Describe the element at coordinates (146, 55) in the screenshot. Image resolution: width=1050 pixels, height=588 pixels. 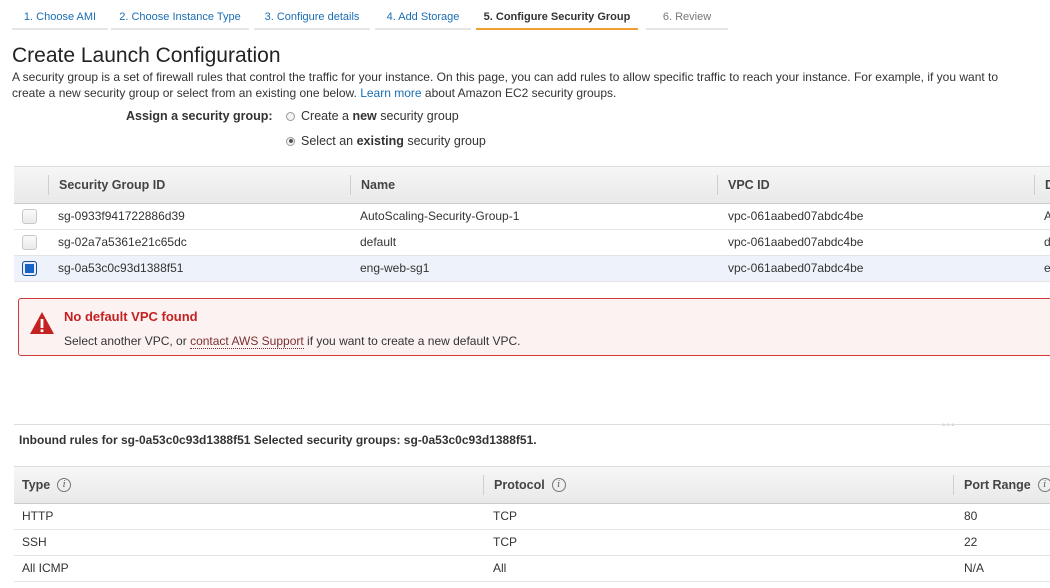
I see `page-title: Create Launch Configuration` at that location.